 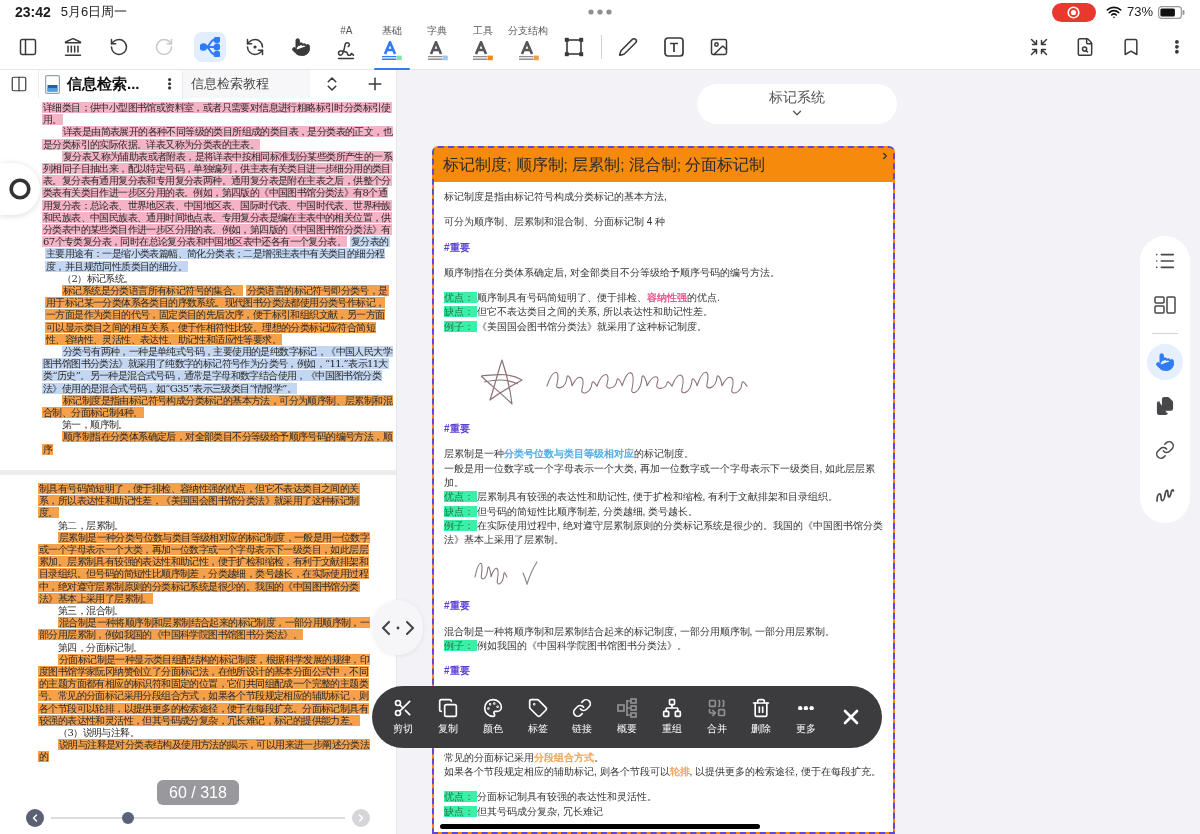 What do you see at coordinates (716, 708) in the screenshot?
I see `merge-icon` at bounding box center [716, 708].